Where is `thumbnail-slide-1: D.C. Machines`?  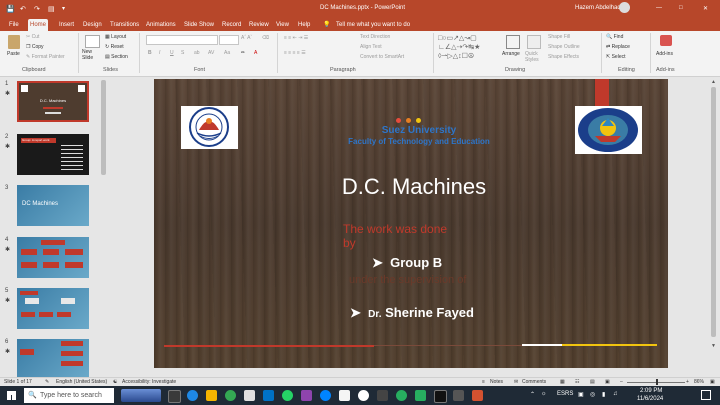 thumbnail-slide-1: D.C. Machines is located at coordinates (53, 101).